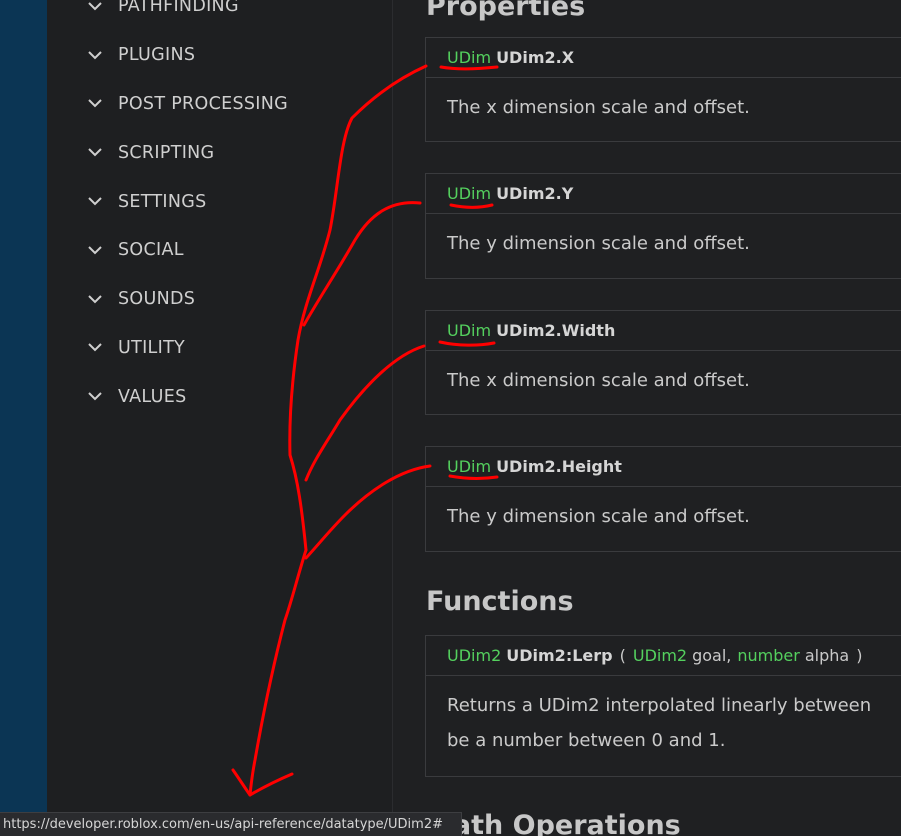 Image resolution: width=901 pixels, height=836 pixels. Describe the element at coordinates (553, 823) in the screenshot. I see `math-operations-heading: Math Operations` at that location.